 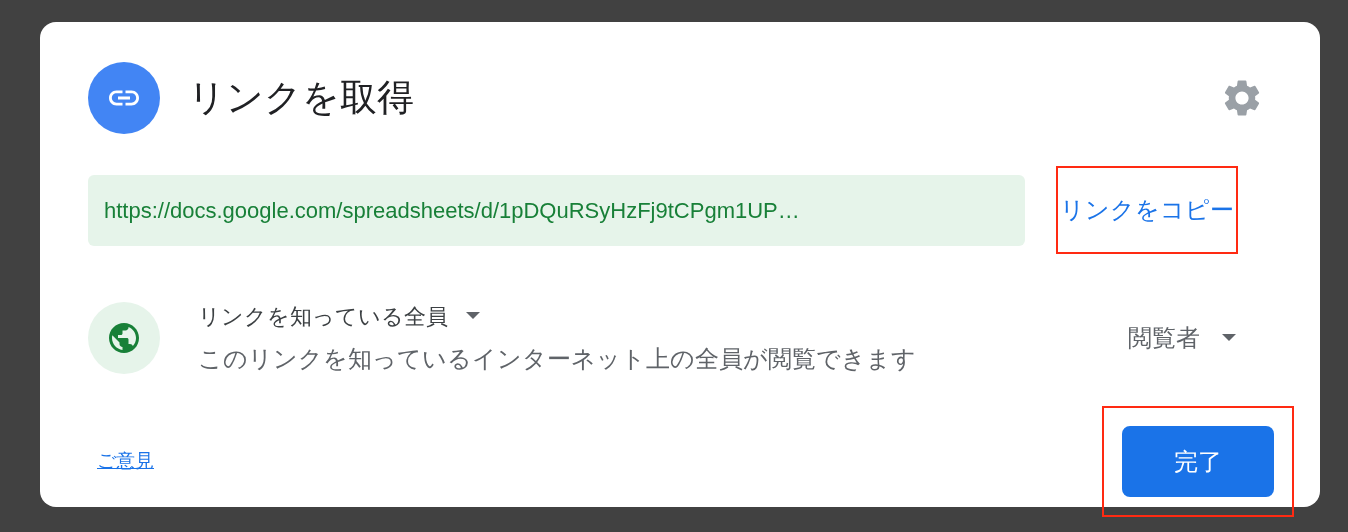 I want to click on dialog-title: リンクを取得, so click(x=301, y=98).